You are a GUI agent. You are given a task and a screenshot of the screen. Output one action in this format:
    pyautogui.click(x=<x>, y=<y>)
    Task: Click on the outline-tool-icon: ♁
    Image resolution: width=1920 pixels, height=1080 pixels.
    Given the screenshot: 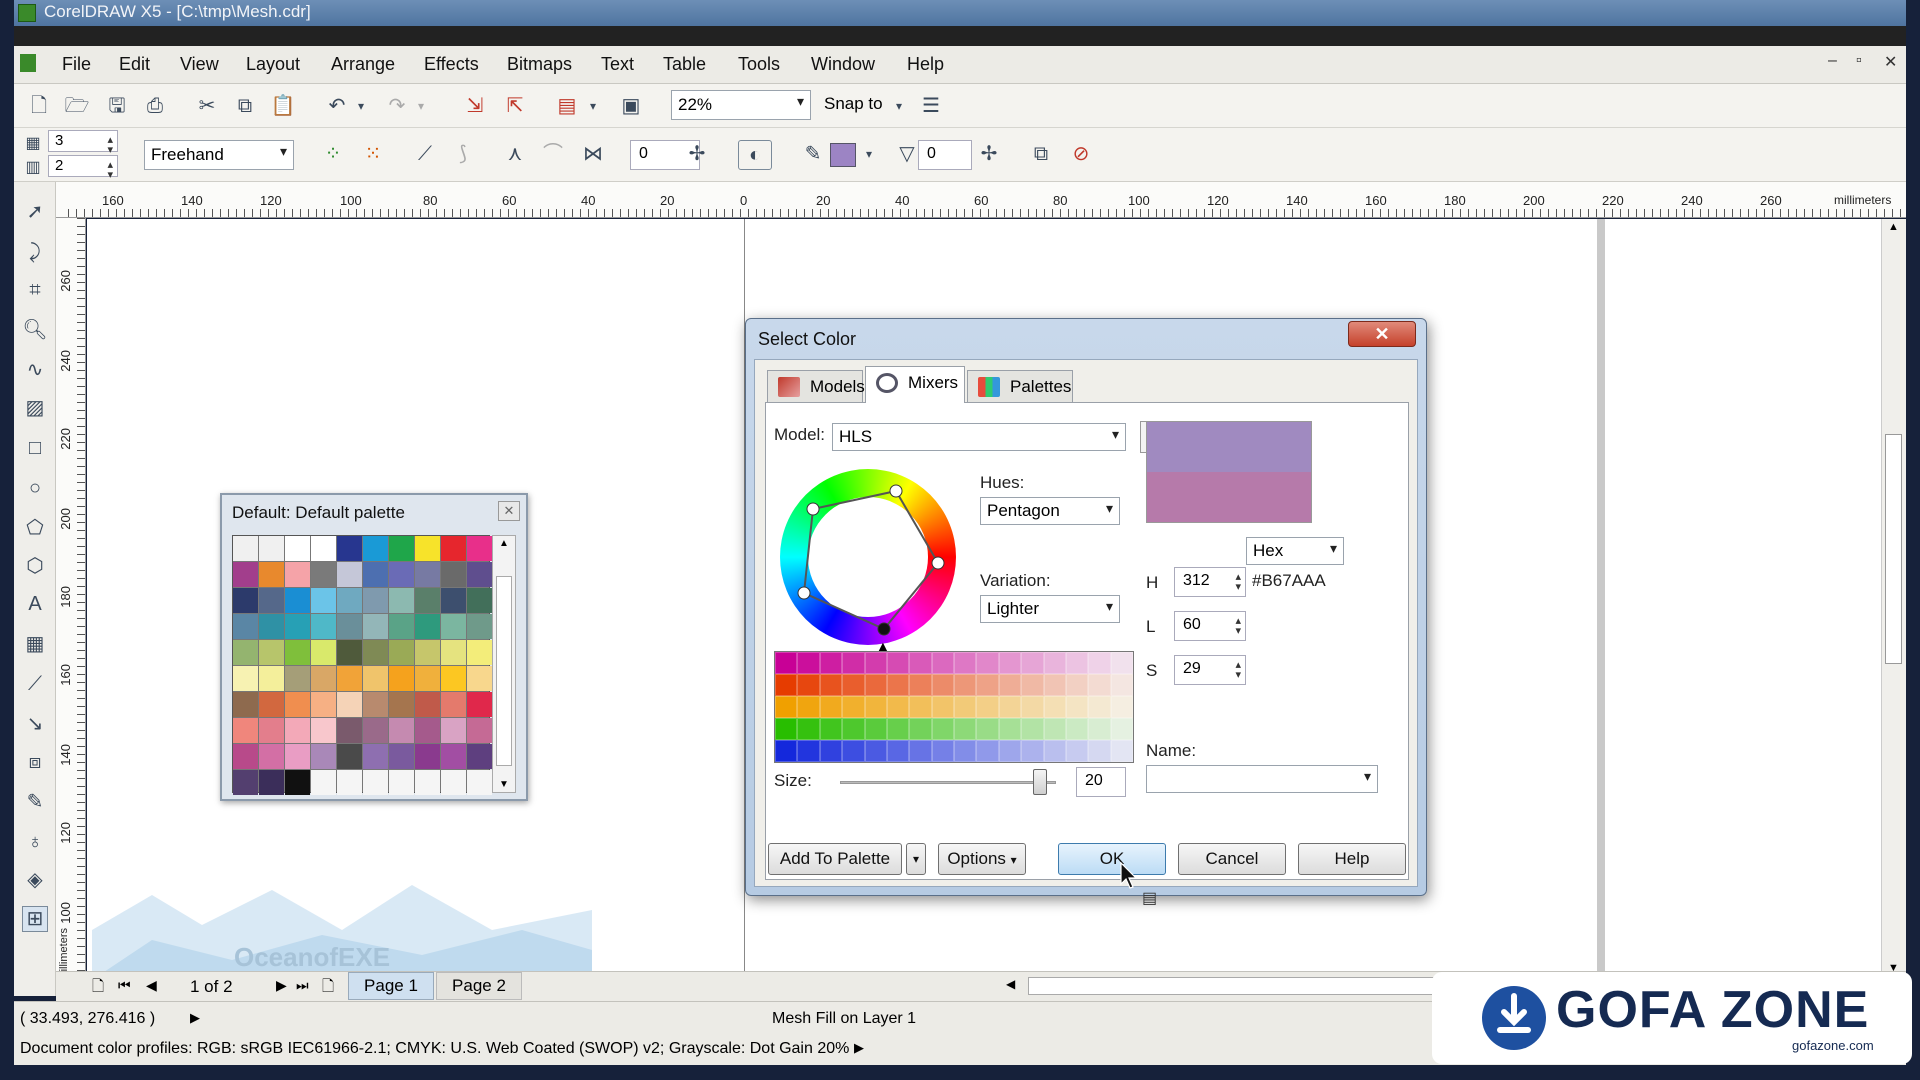 What is the action you would take?
    pyautogui.click(x=35, y=842)
    